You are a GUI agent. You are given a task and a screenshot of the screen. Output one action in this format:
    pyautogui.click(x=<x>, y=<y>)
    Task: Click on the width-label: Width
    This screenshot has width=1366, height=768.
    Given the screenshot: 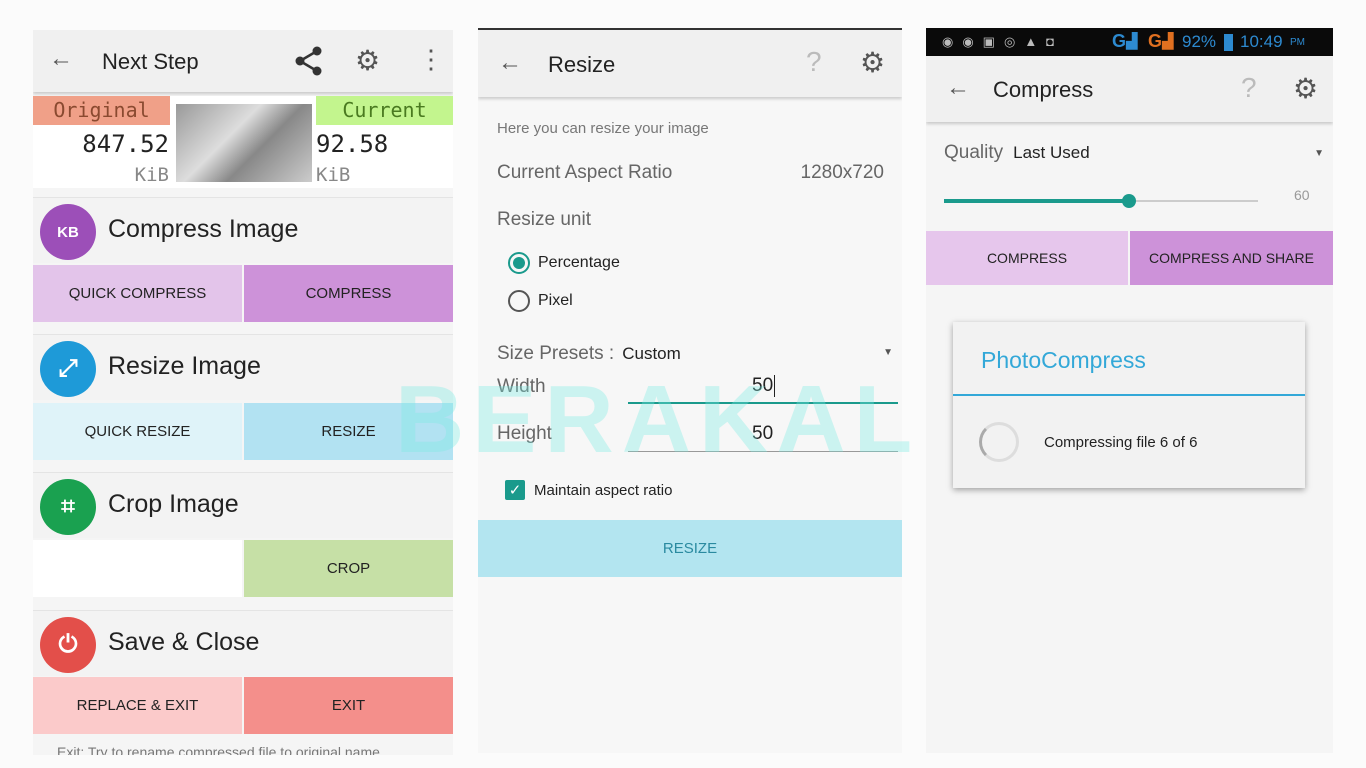 What is the action you would take?
    pyautogui.click(x=521, y=386)
    